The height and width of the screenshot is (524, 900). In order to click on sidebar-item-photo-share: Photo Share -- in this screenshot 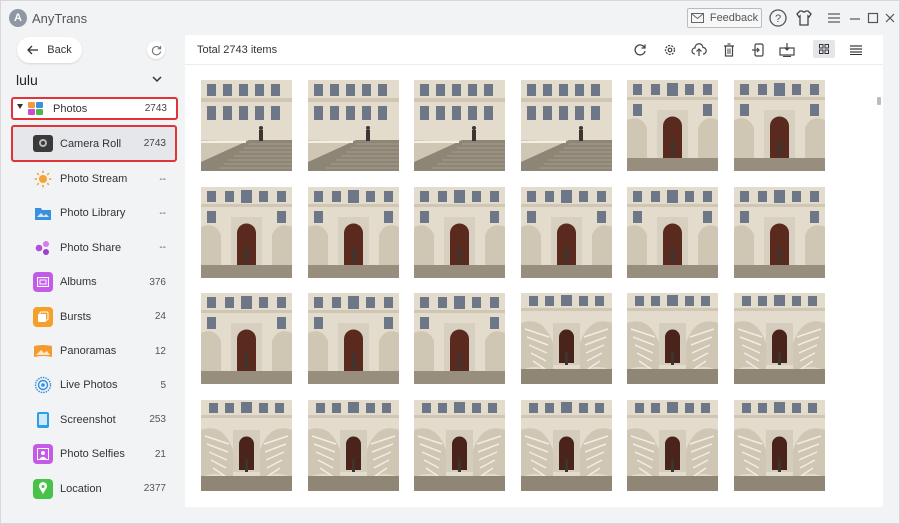, I will do `click(94, 248)`.